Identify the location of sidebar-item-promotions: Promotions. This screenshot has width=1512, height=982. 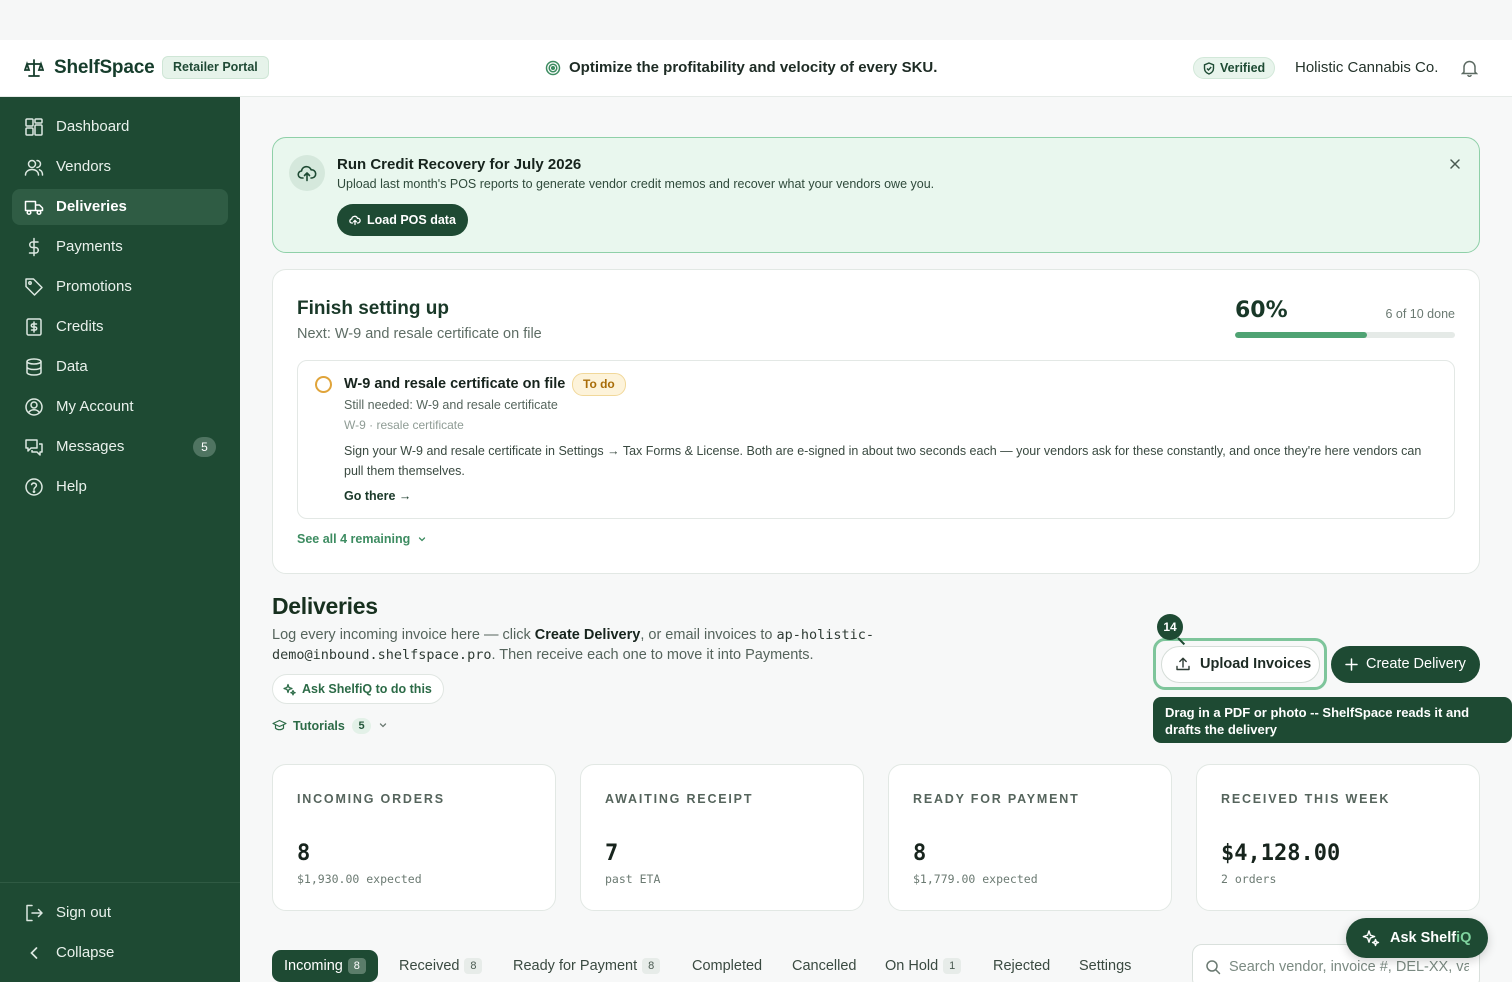
(120, 287).